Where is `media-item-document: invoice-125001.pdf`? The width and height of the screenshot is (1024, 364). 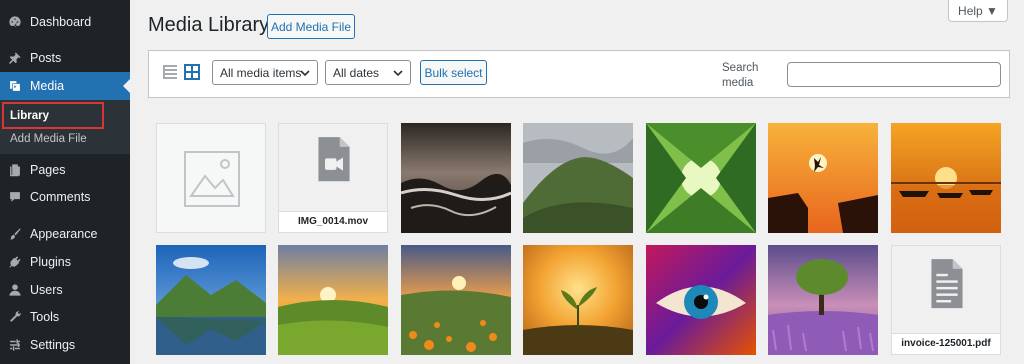 media-item-document: invoice-125001.pdf is located at coordinates (946, 300).